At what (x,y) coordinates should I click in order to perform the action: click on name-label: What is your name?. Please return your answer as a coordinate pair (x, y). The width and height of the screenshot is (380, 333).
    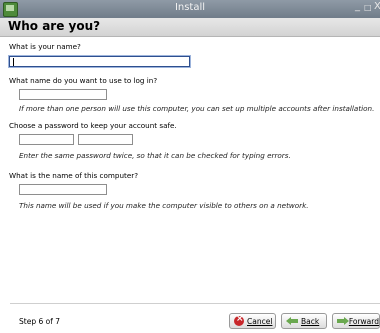
    Looking at the image, I should click on (45, 46).